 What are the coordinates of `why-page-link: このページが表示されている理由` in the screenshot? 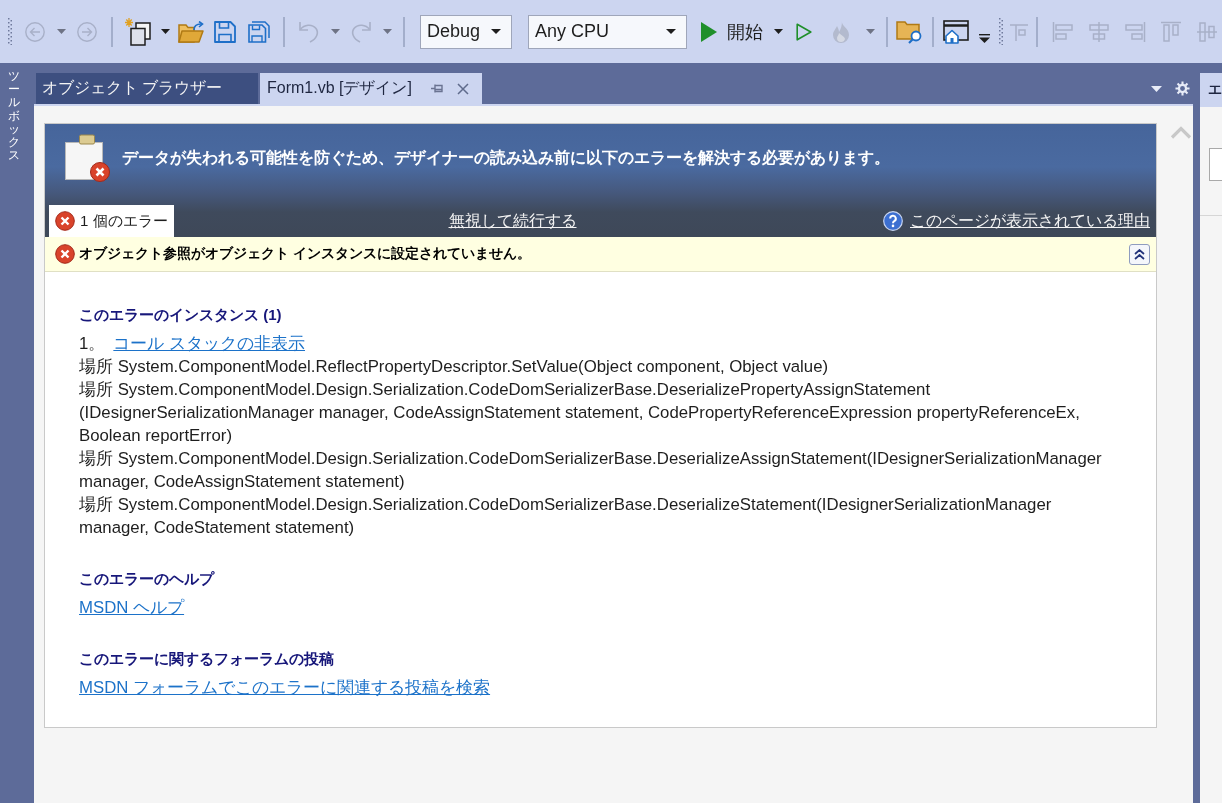 It's located at (1030, 221).